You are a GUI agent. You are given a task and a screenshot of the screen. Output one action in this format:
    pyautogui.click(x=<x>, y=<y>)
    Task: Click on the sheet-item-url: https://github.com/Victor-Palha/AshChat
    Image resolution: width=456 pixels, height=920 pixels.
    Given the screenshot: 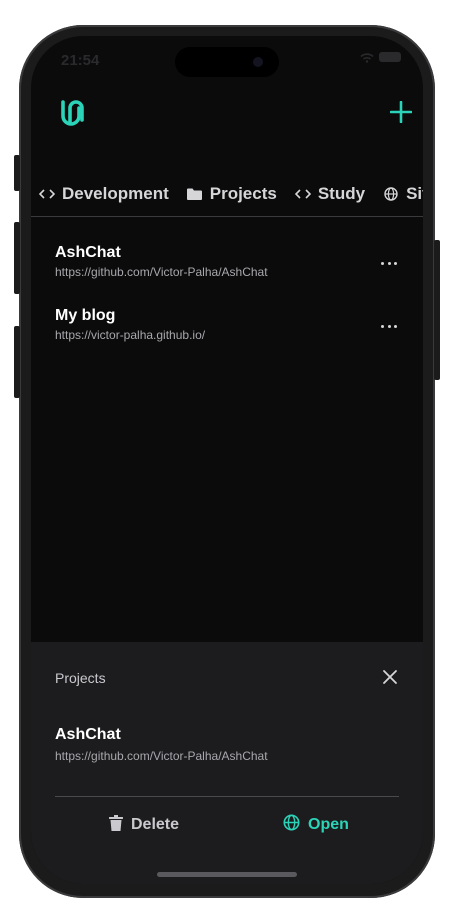 What is the action you would take?
    pyautogui.click(x=161, y=756)
    